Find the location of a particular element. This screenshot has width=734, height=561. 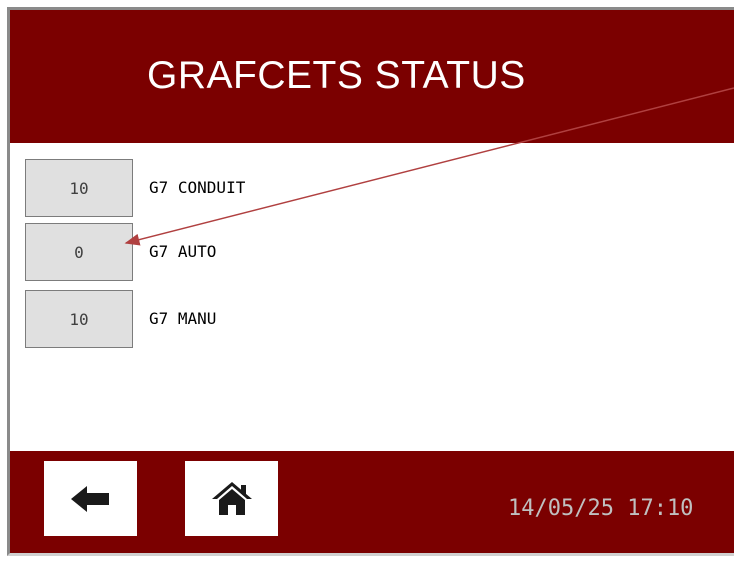

grafcet-label: G7 MANU is located at coordinates (183, 318).